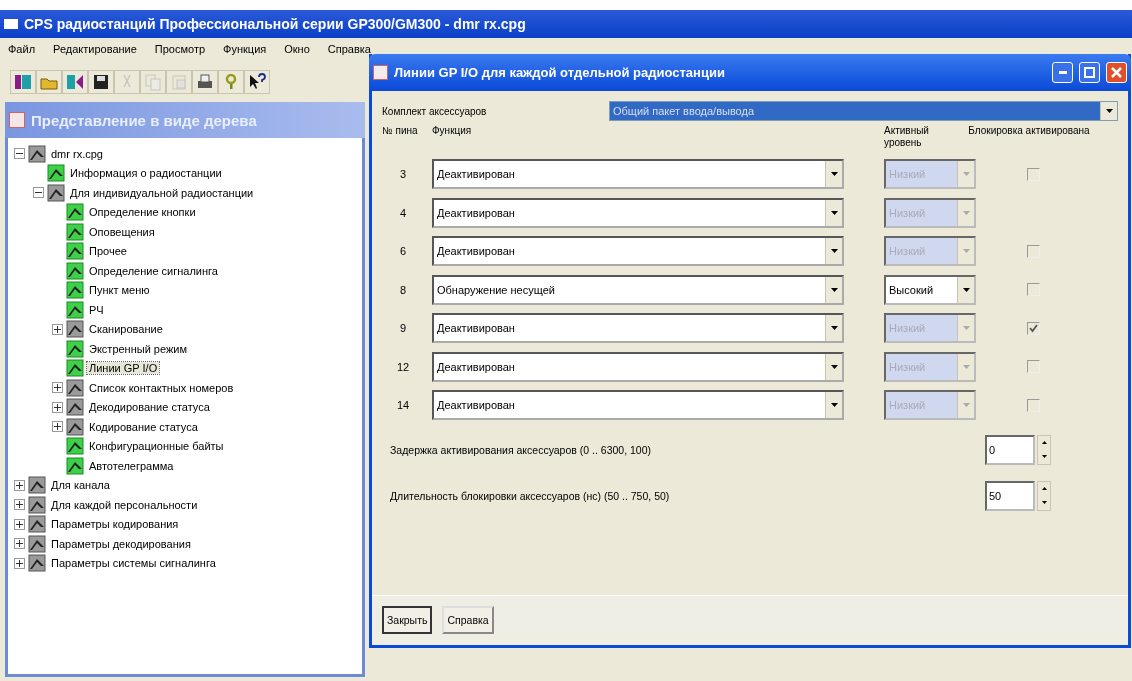 The height and width of the screenshot is (681, 1132). Describe the element at coordinates (115, 524) in the screenshot. I see `tree-item: Параметры кодирования` at that location.